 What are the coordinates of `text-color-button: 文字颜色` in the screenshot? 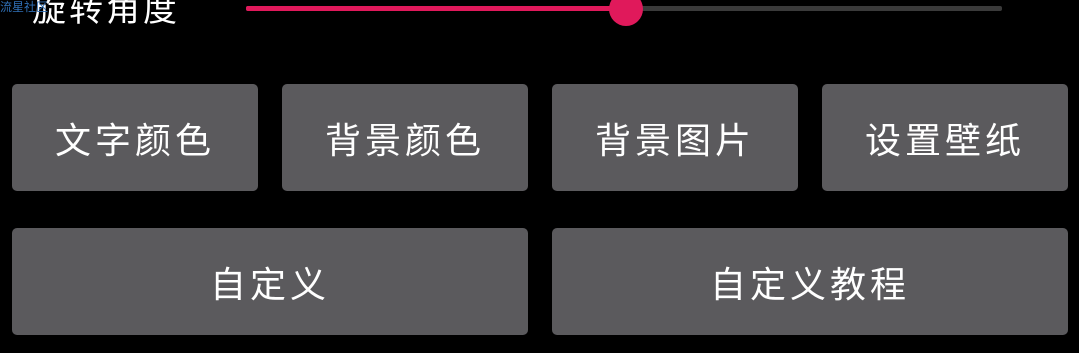 It's located at (135, 137).